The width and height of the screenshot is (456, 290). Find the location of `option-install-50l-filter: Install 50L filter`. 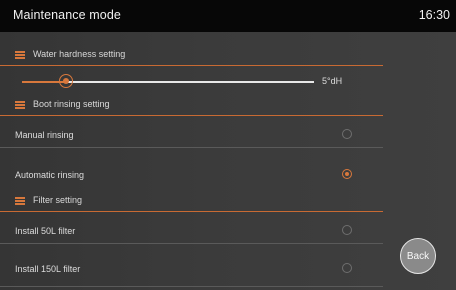

option-install-50l-filter: Install 50L filter is located at coordinates (191, 231).